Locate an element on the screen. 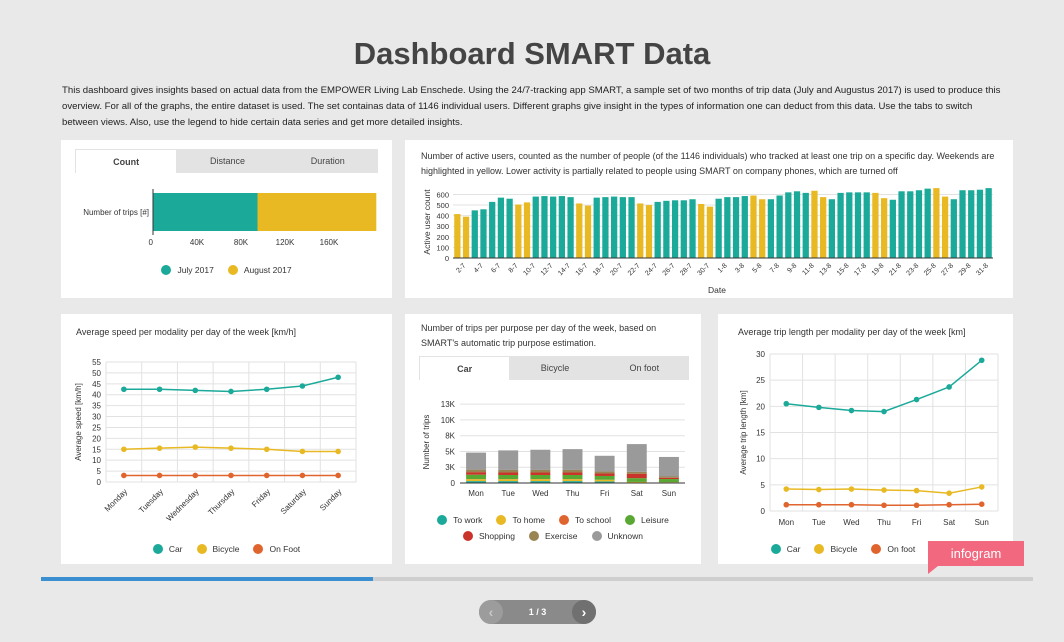  x-tick-label: 16-7 is located at coordinates (582, 269).